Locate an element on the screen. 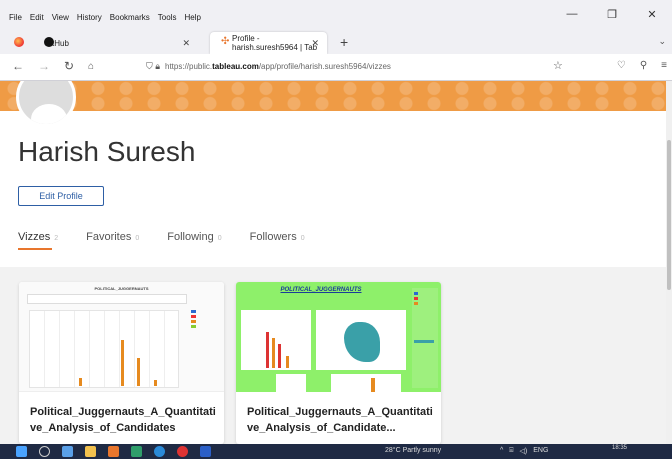  github-icon is located at coordinates (49, 42).